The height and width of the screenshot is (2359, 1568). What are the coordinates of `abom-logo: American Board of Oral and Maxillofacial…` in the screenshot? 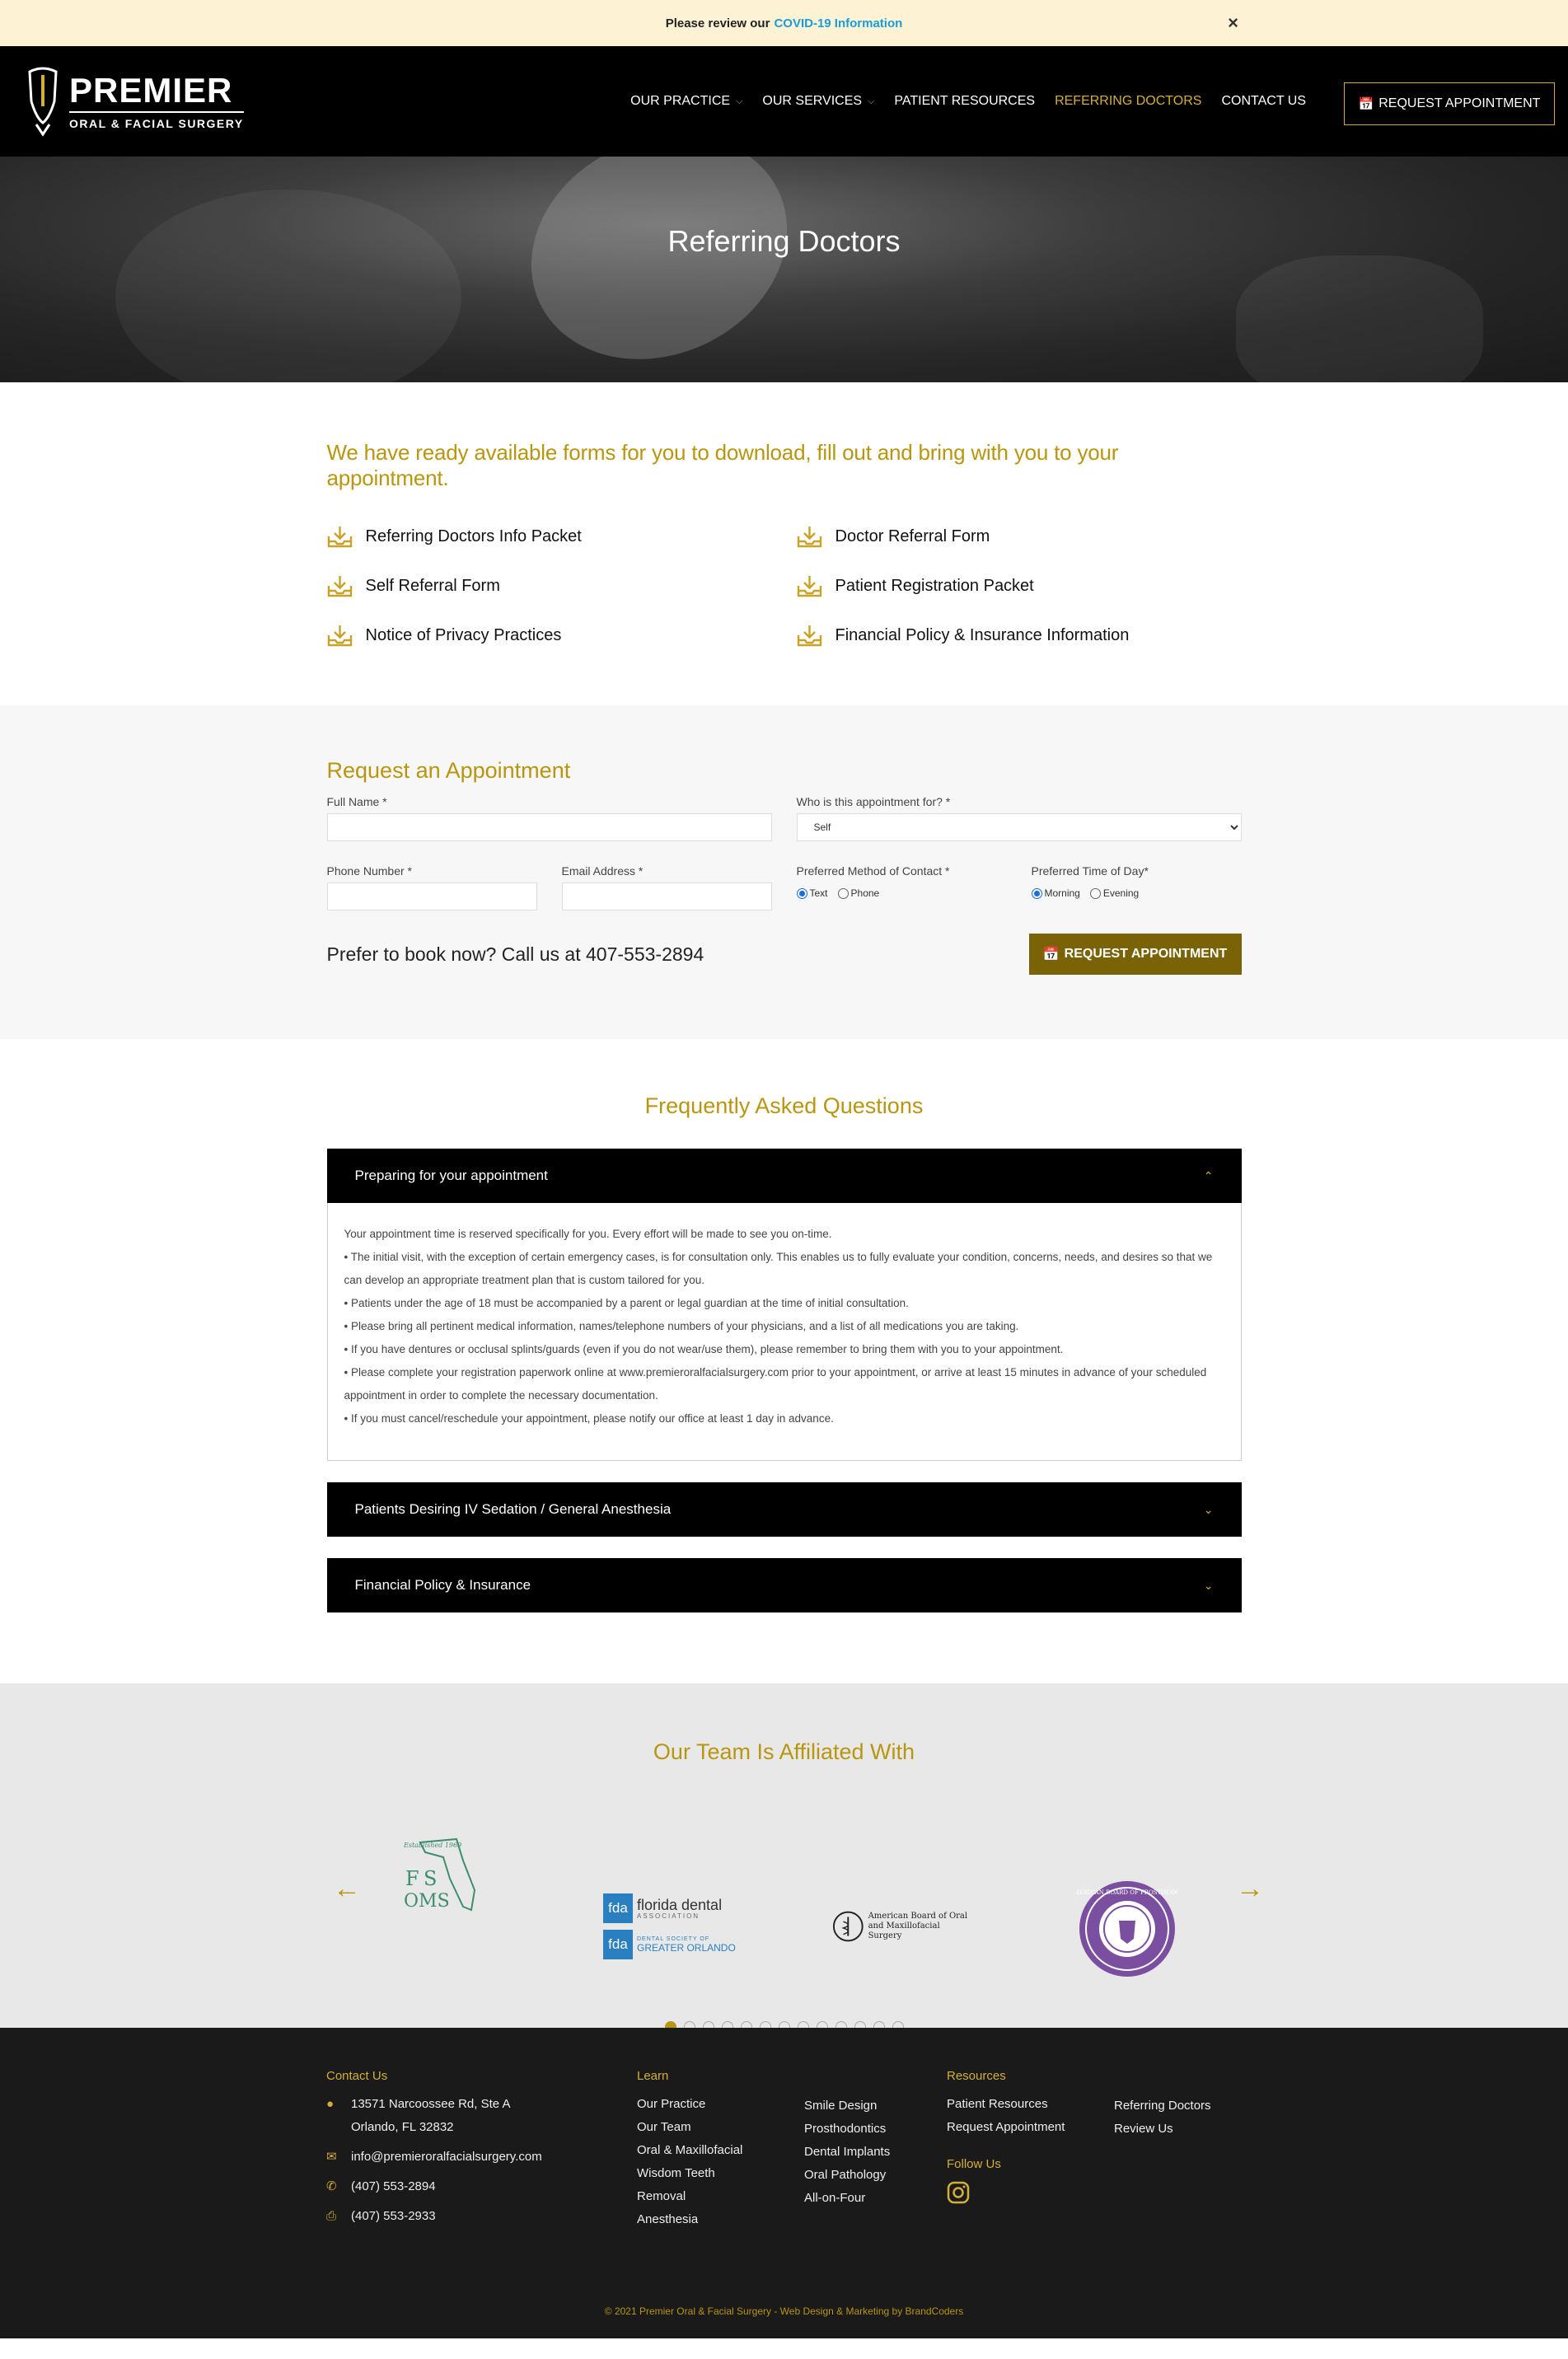 It's located at (902, 1926).